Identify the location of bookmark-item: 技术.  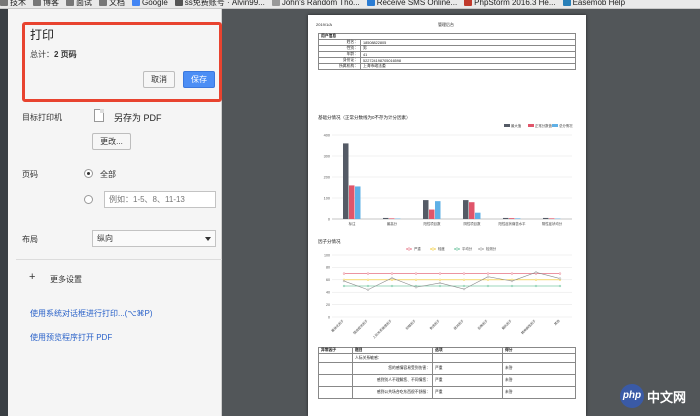
(13, 3).